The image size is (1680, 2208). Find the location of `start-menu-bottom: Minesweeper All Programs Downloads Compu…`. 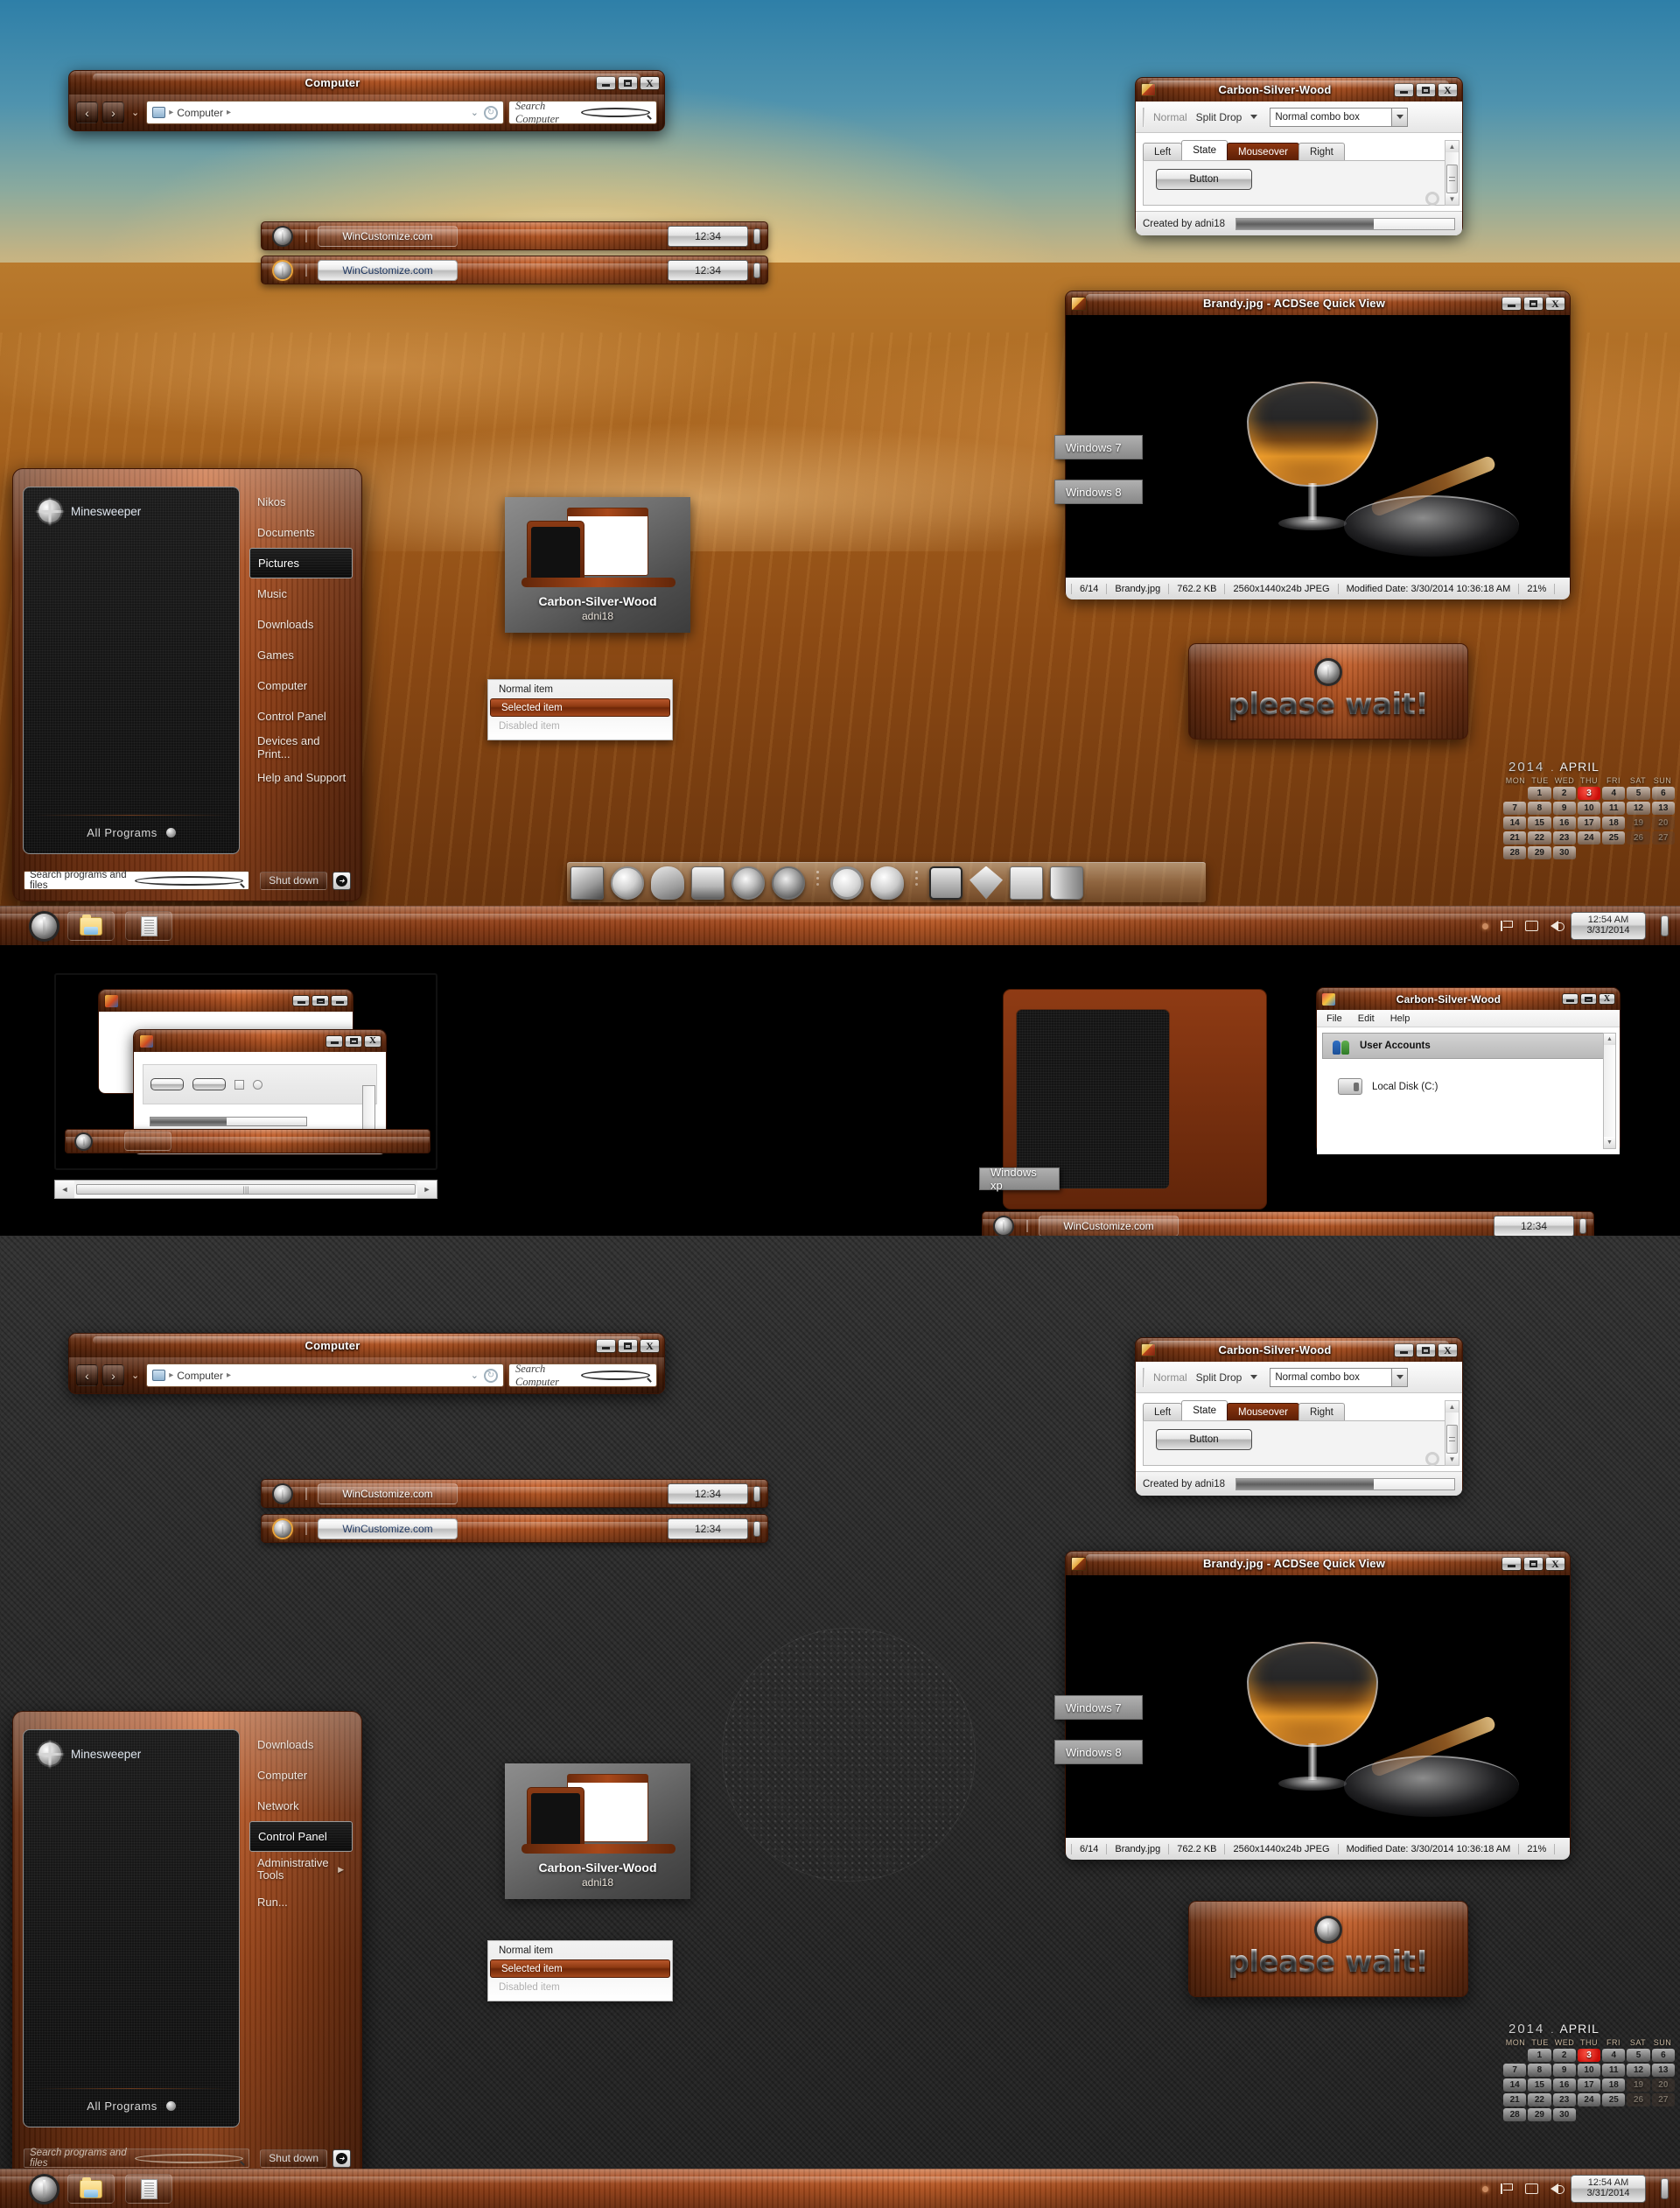

start-menu-bottom: Minesweeper All Programs Downloads Compu… is located at coordinates (187, 1945).